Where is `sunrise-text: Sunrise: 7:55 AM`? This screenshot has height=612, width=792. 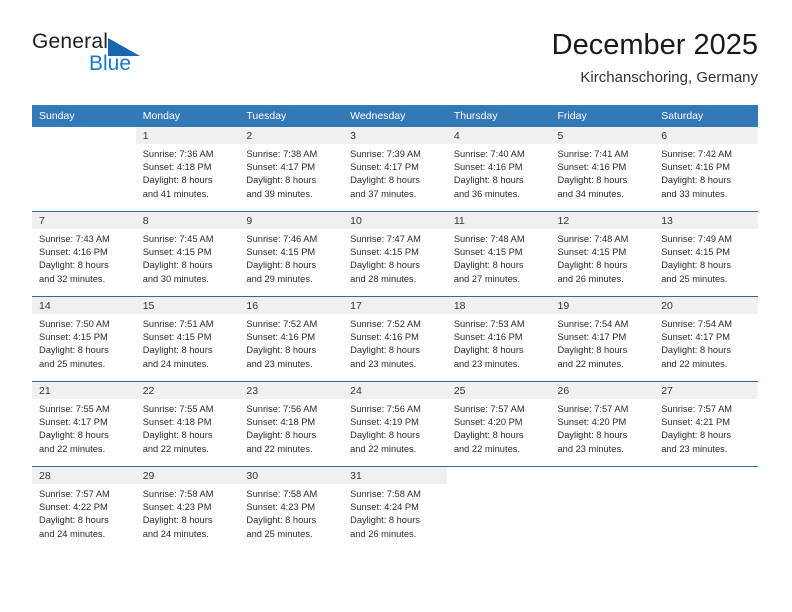 sunrise-text: Sunrise: 7:55 AM is located at coordinates (74, 409).